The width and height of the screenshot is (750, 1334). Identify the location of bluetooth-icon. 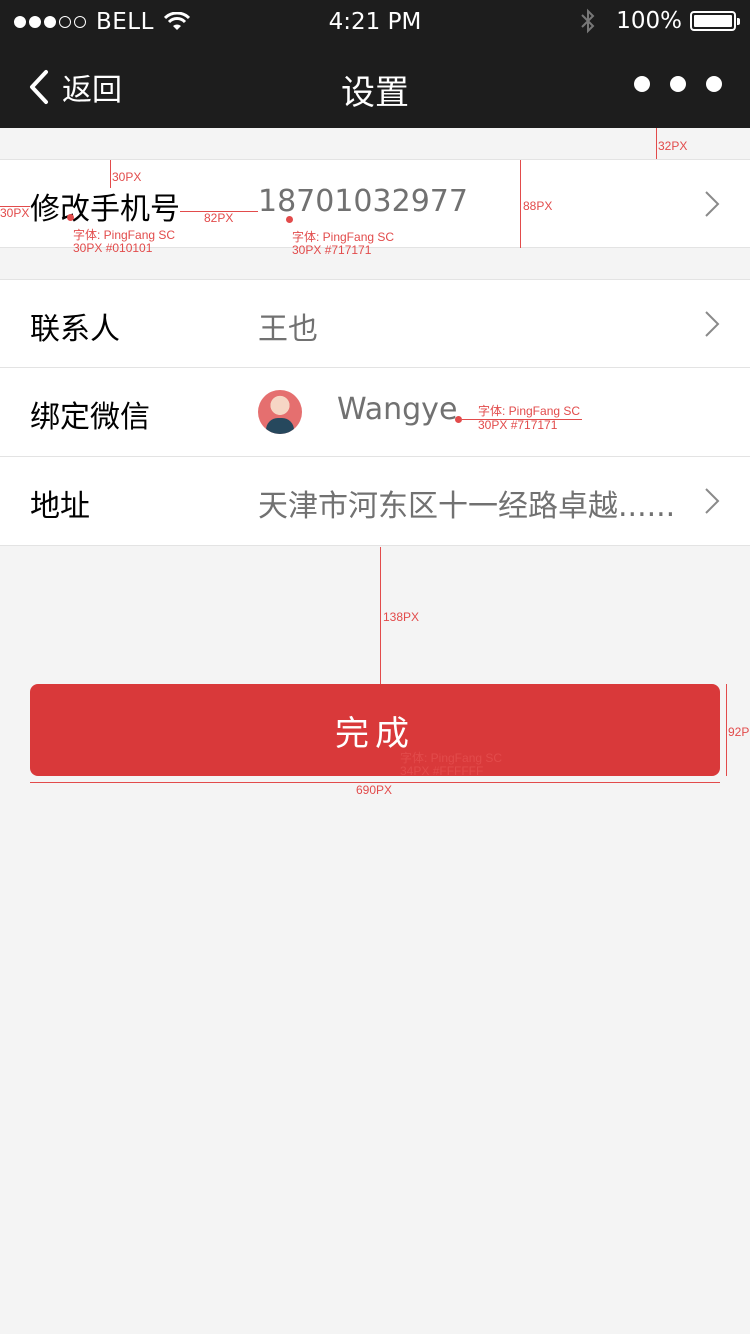
(588, 21).